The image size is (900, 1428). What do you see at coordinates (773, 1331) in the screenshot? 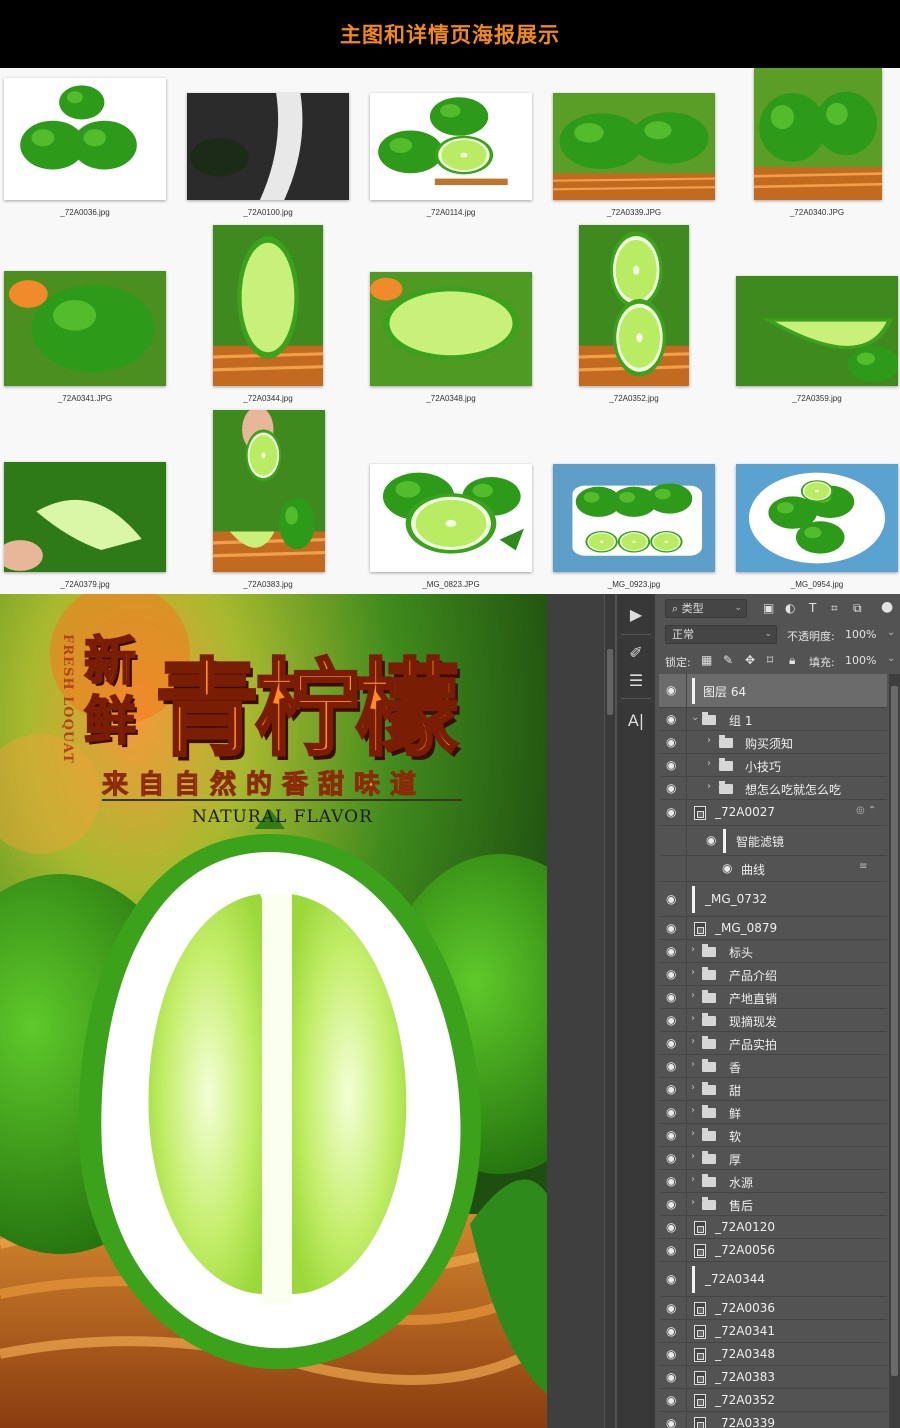
I see `layer-row: ◉ _72A0341` at bounding box center [773, 1331].